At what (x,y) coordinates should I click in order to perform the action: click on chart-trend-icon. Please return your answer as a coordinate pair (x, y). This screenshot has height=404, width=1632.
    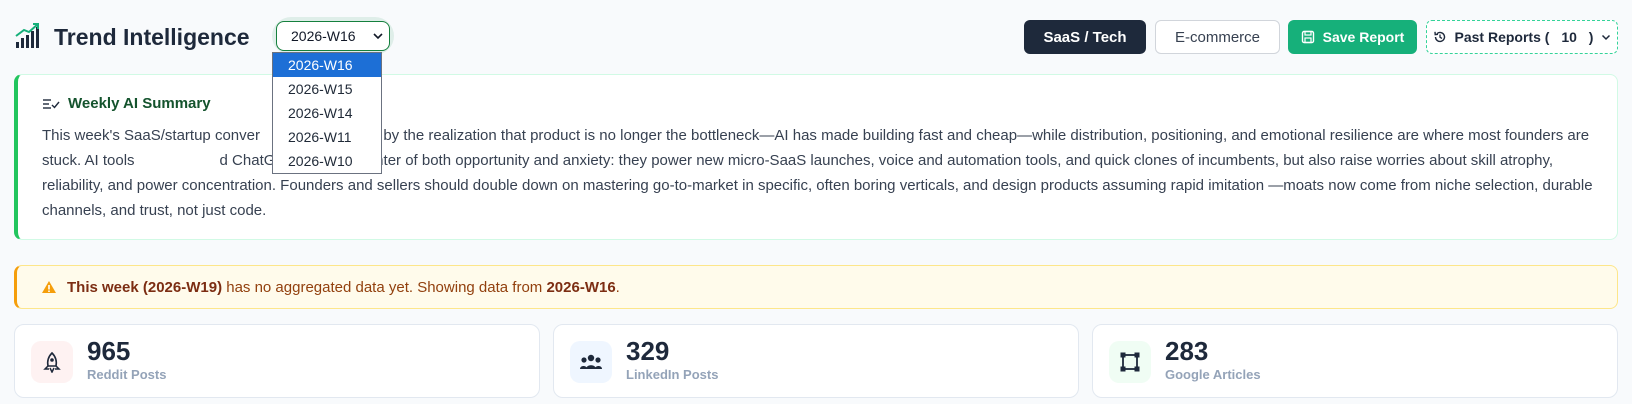
    Looking at the image, I should click on (27, 35).